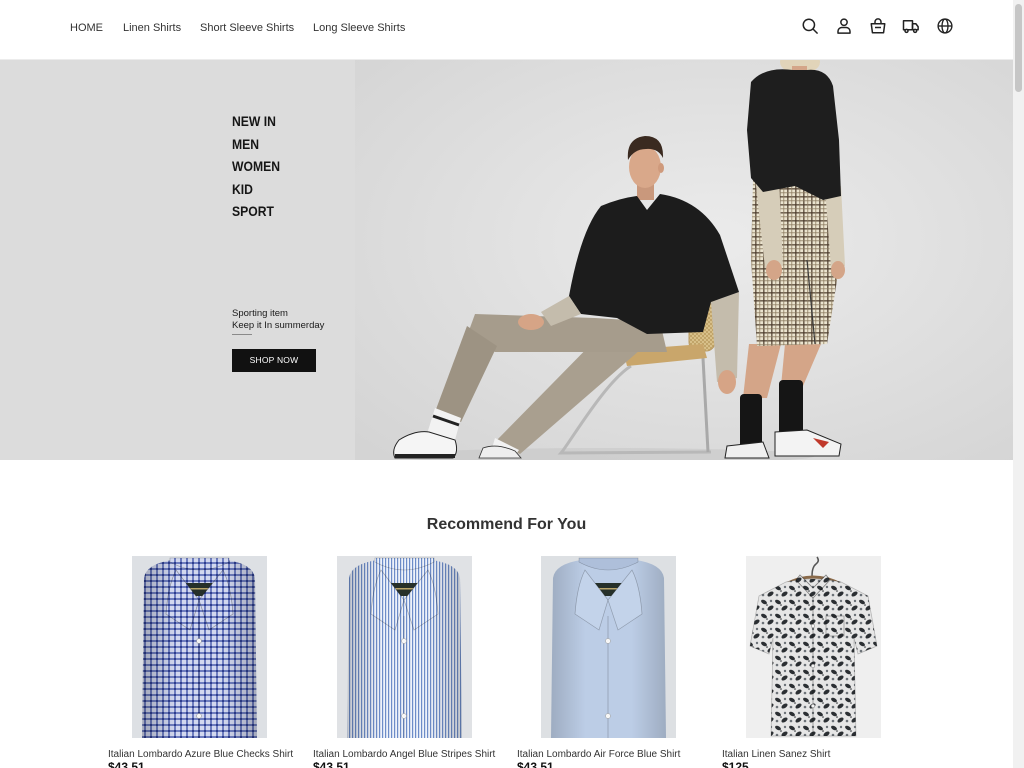 The height and width of the screenshot is (768, 1024). What do you see at coordinates (911, 26) in the screenshot?
I see `truck-icon` at bounding box center [911, 26].